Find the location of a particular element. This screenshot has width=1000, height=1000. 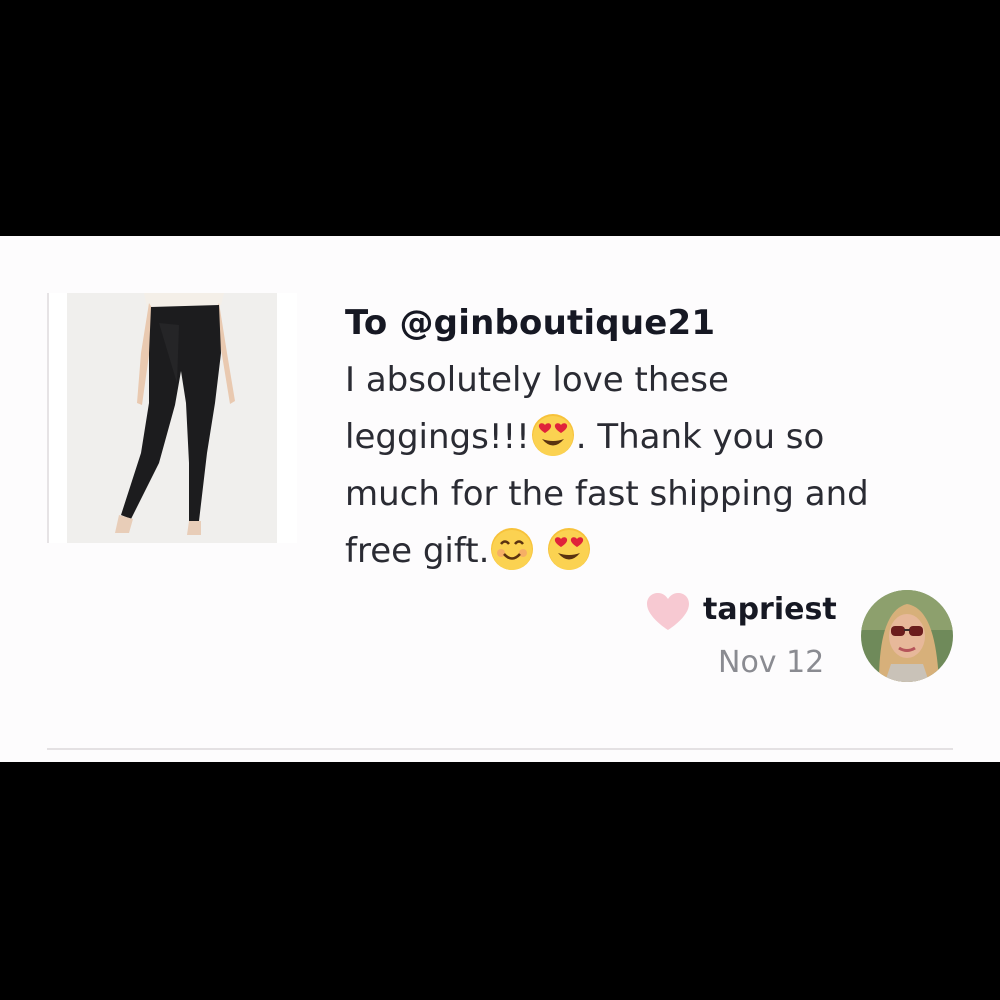

product-image is located at coordinates (172, 418).